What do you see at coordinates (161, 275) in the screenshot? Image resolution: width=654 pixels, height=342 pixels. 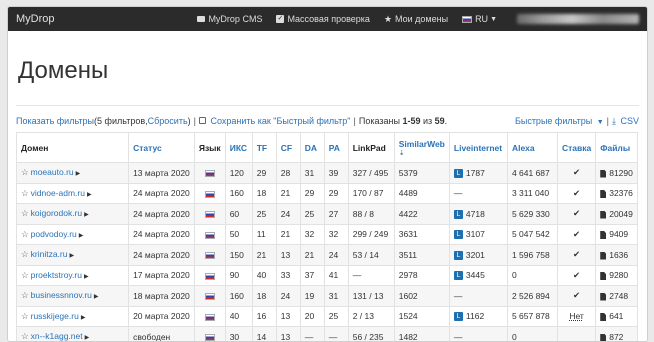 I see `cell-status: 17 марта 2020` at bounding box center [161, 275].